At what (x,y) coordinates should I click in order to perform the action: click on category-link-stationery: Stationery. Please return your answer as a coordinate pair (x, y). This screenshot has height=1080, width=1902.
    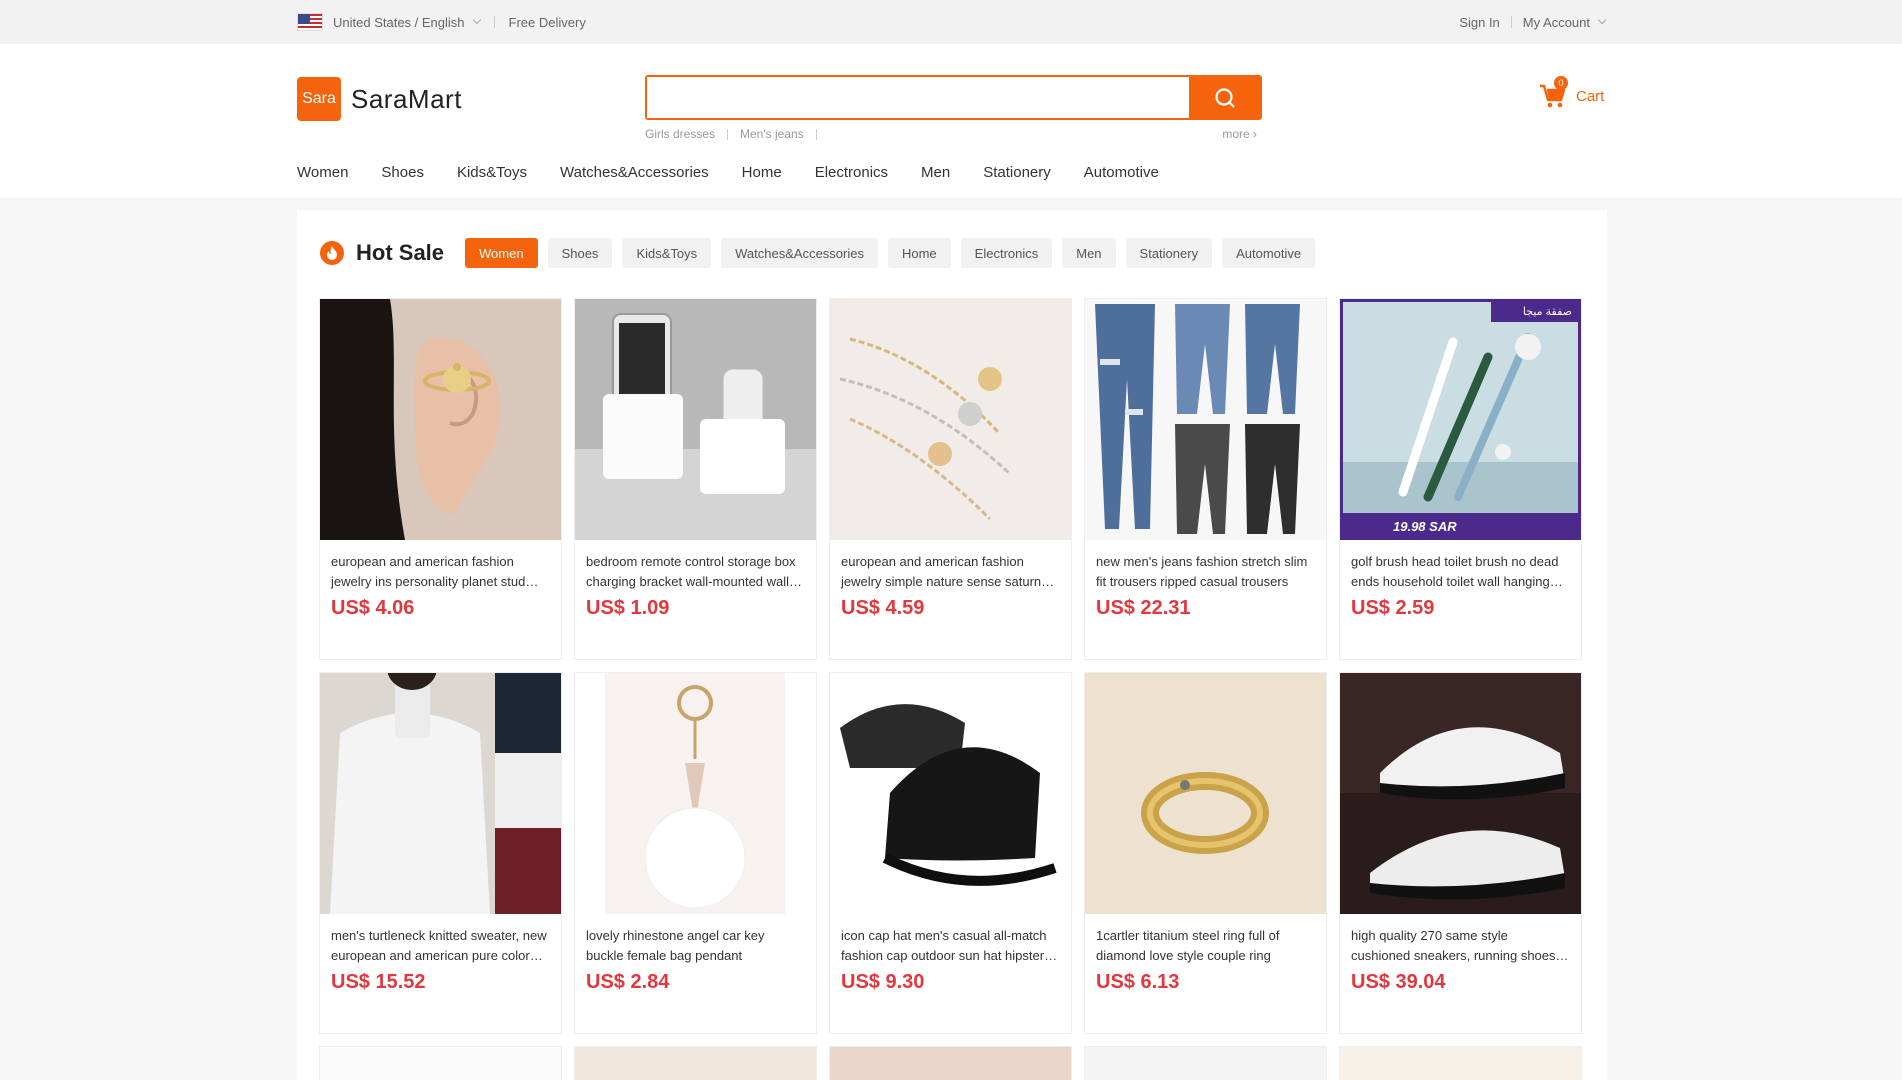
    Looking at the image, I should click on (1017, 172).